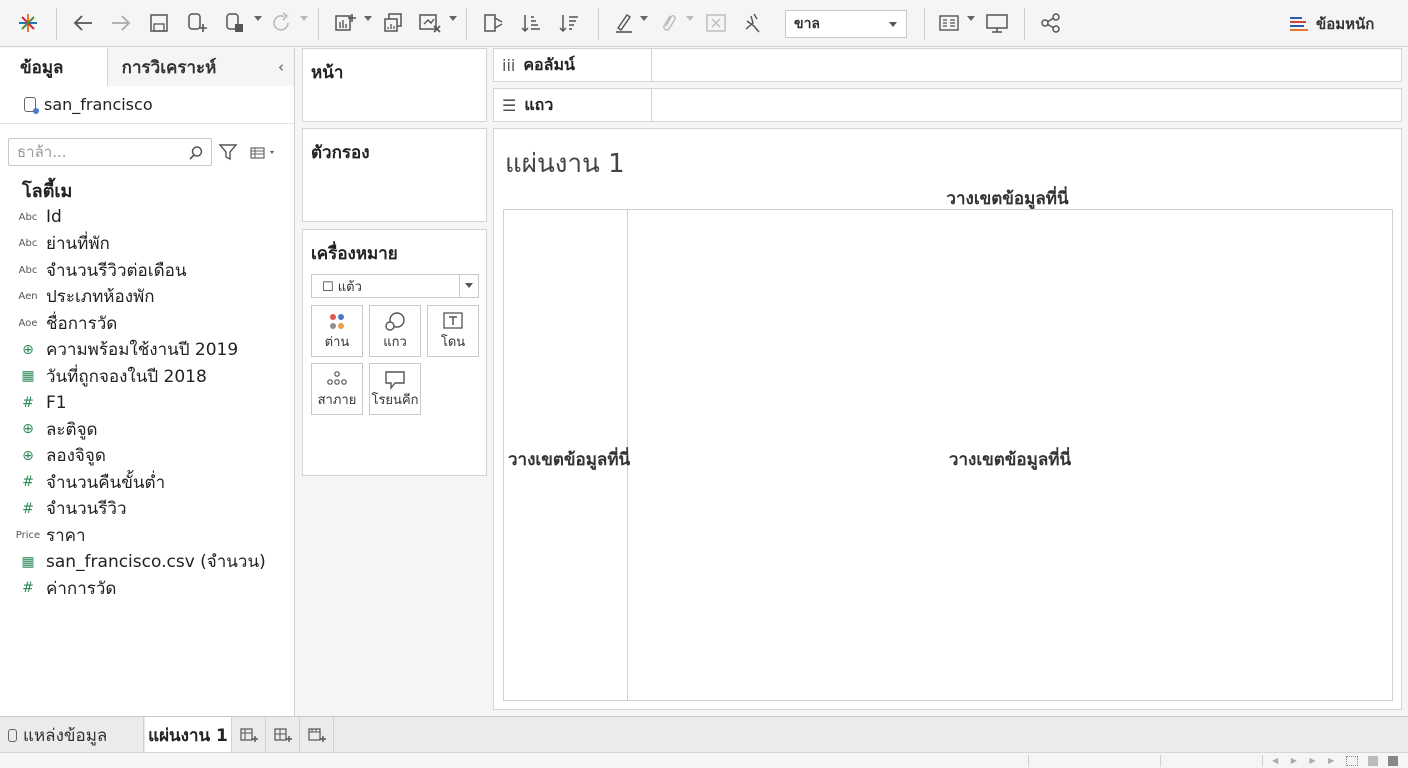  What do you see at coordinates (394, 175) in the screenshot?
I see `filters-card: ตัวกรอง` at bounding box center [394, 175].